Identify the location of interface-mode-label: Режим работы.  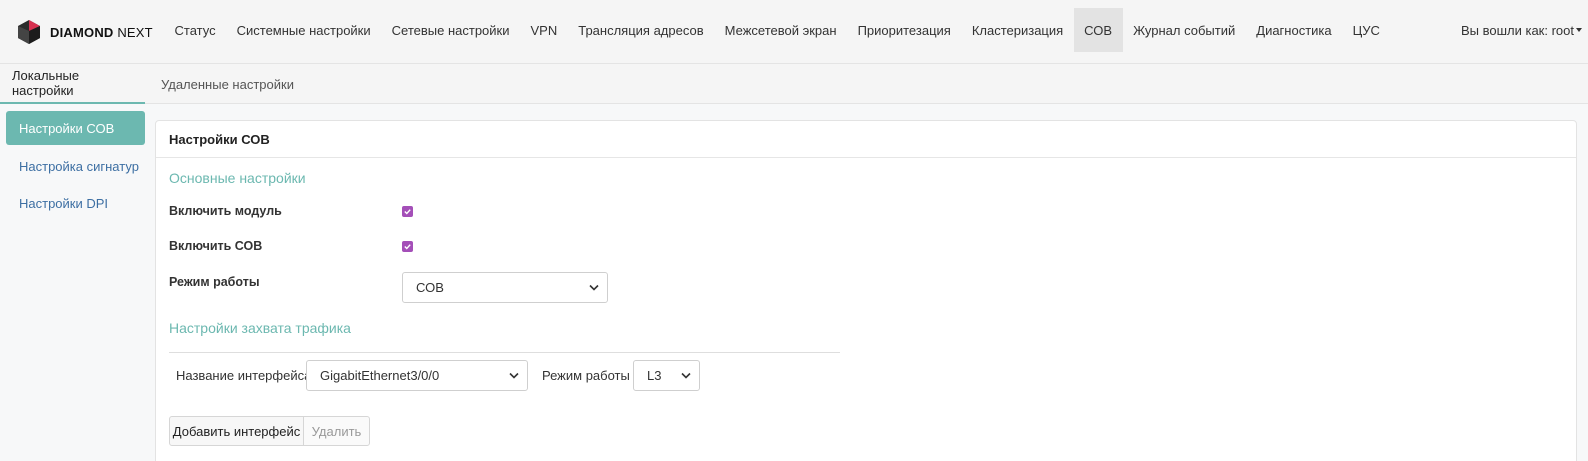
(586, 375).